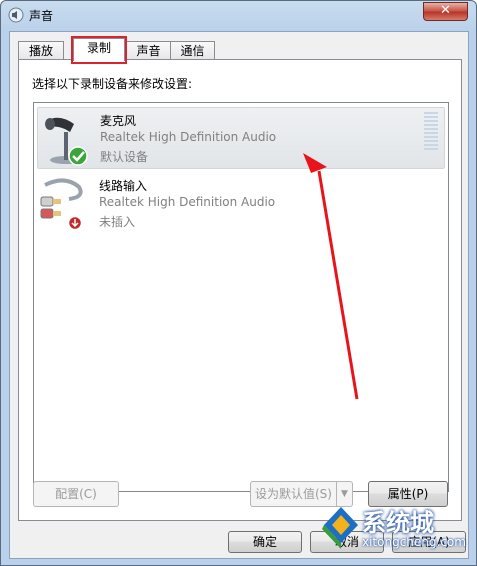 The image size is (477, 566). Describe the element at coordinates (76, 494) in the screenshot. I see `configure-button: 配置(C)` at that location.